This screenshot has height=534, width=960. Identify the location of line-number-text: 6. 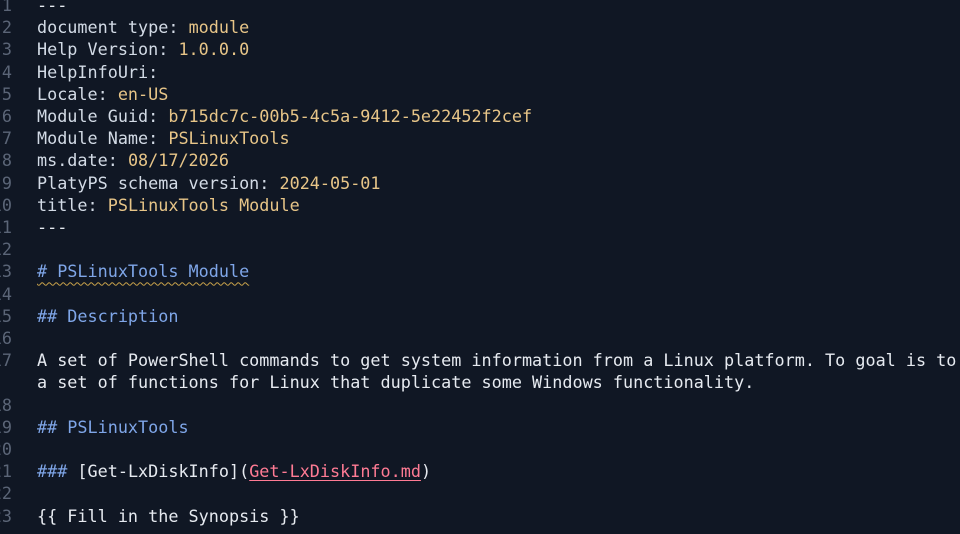
(6, 116).